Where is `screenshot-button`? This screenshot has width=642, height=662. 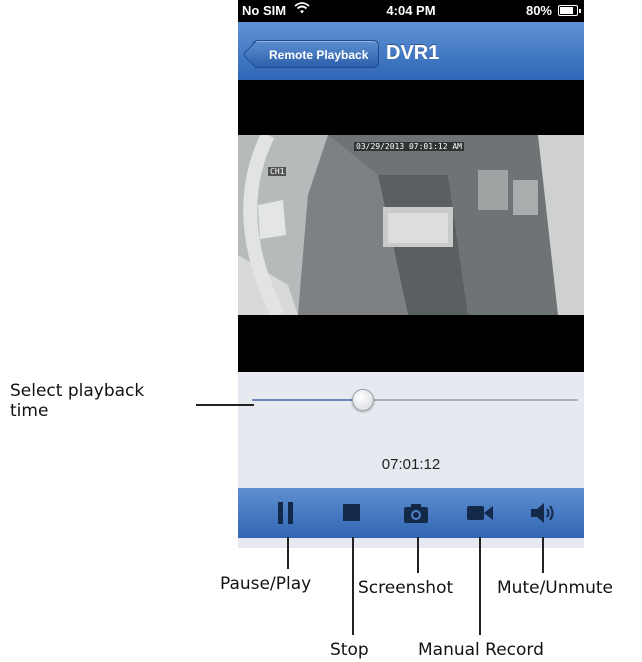
screenshot-button is located at coordinates (416, 513).